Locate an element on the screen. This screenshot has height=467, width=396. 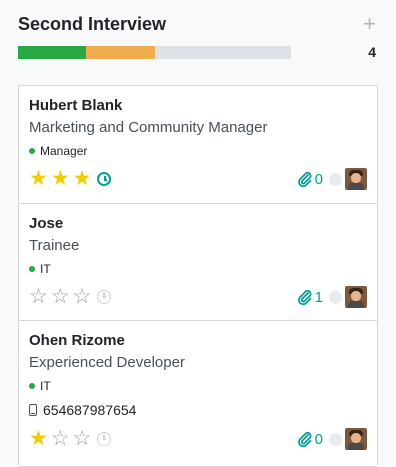
tag-label: Manager is located at coordinates (64, 151).